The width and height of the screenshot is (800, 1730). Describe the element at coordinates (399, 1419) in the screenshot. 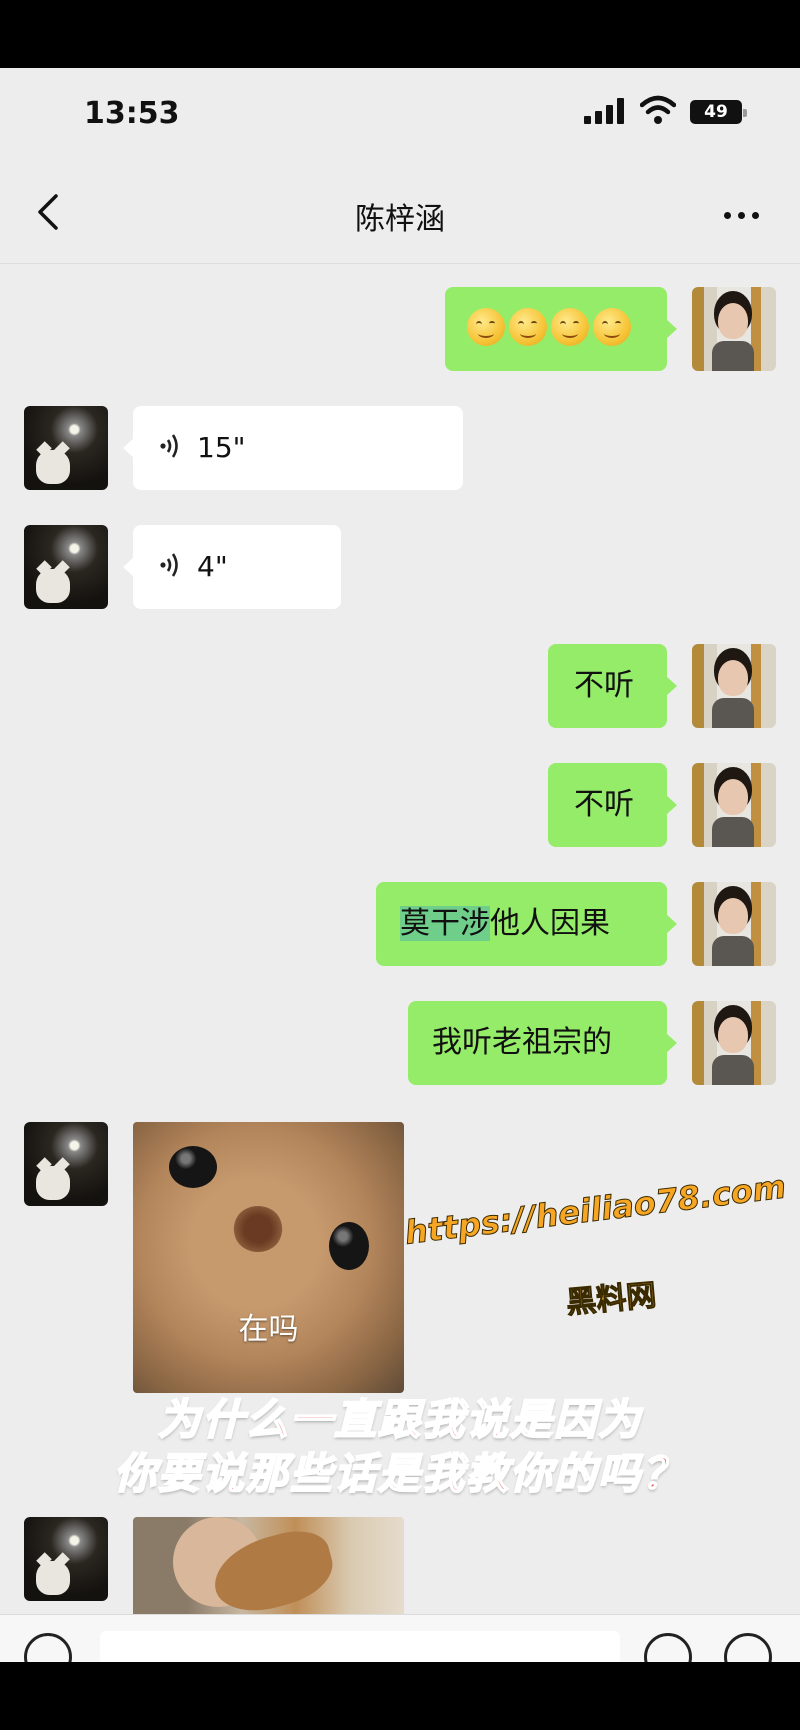

I see `video-caption-line-1: 为什么一直跟我说是因为` at that location.